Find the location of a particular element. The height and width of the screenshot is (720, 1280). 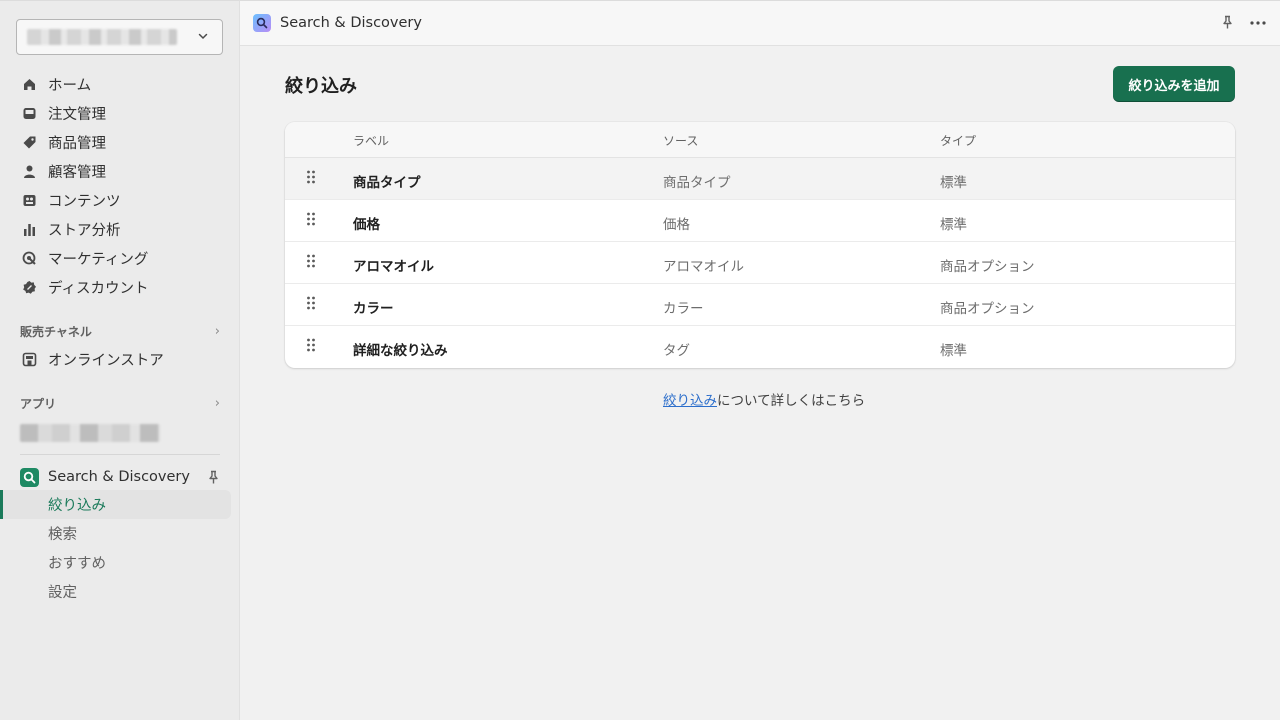

nav-item-online-store: オンラインストア is located at coordinates (120, 359).